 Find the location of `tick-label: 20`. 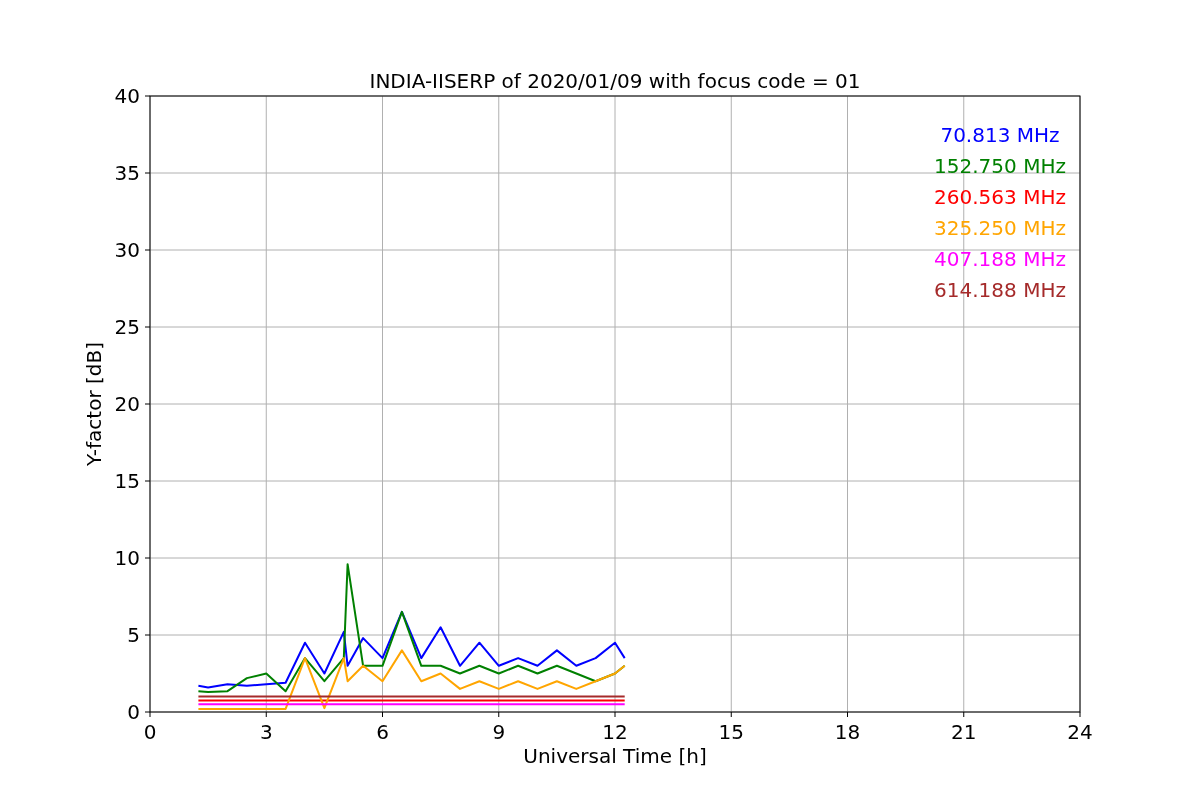

tick-label: 20 is located at coordinates (127, 404).